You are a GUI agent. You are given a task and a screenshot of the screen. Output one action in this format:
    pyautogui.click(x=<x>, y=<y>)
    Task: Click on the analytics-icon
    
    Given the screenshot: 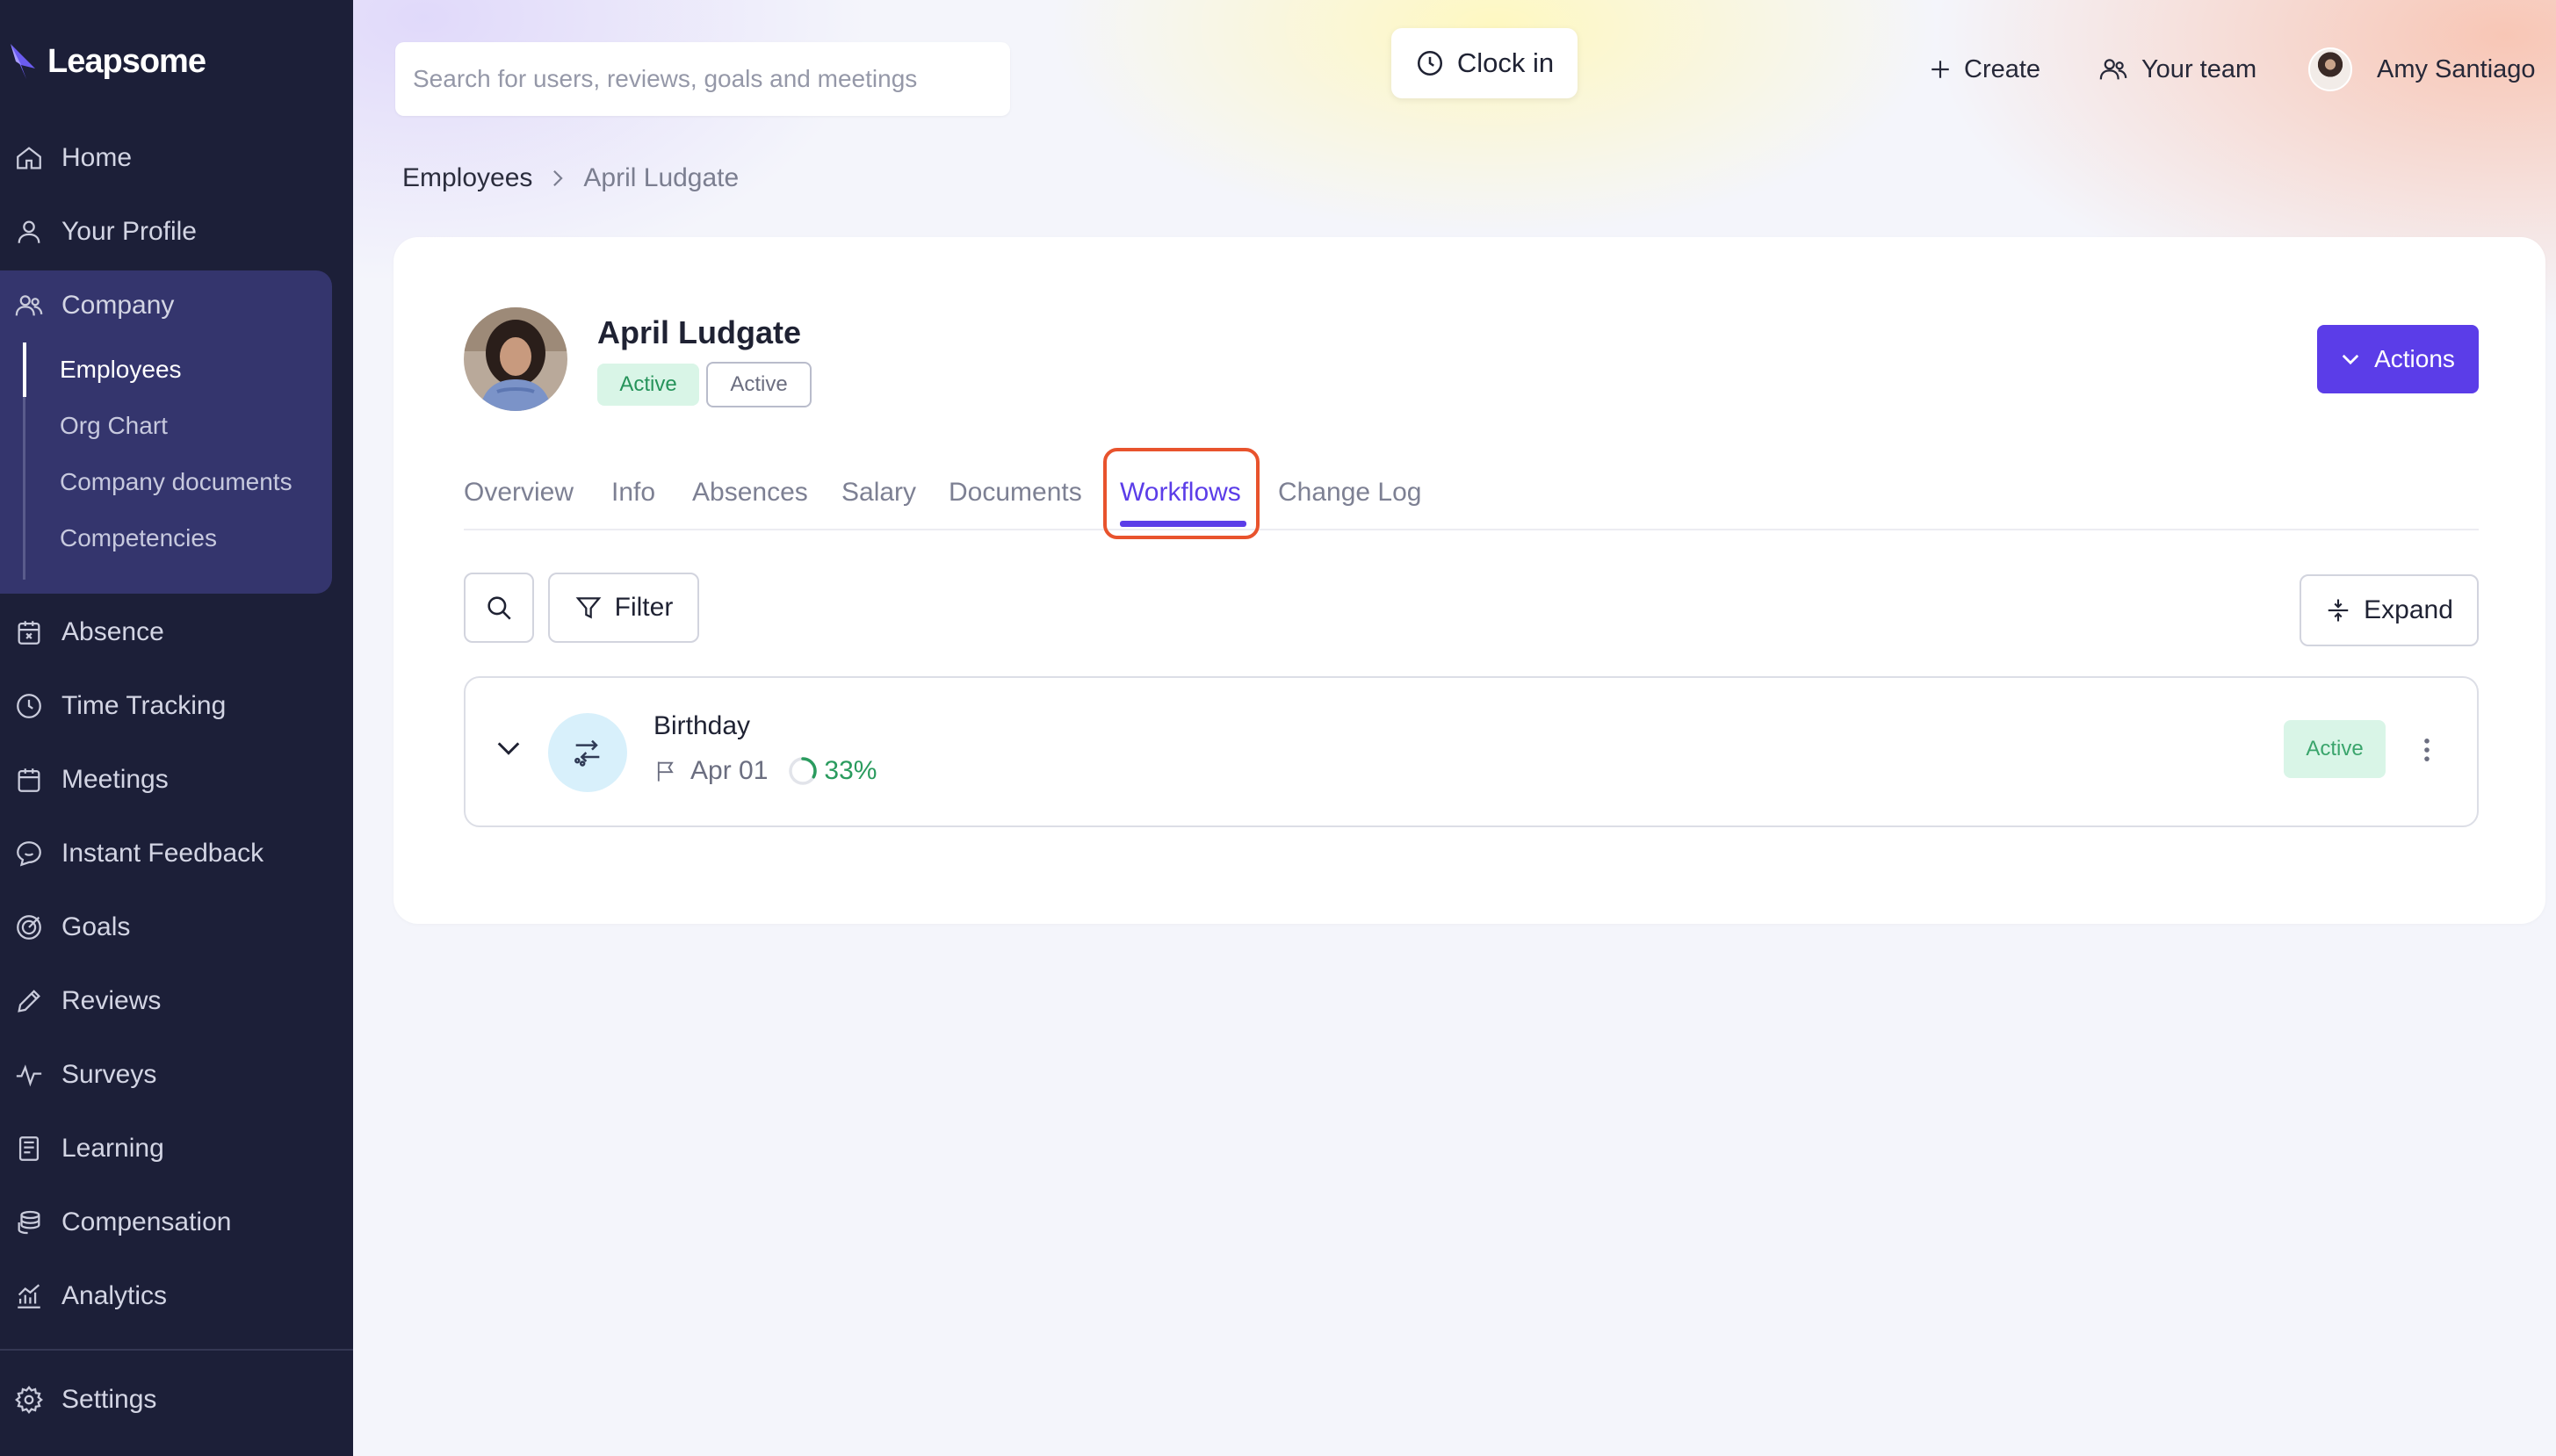 What is the action you would take?
    pyautogui.click(x=29, y=1296)
    